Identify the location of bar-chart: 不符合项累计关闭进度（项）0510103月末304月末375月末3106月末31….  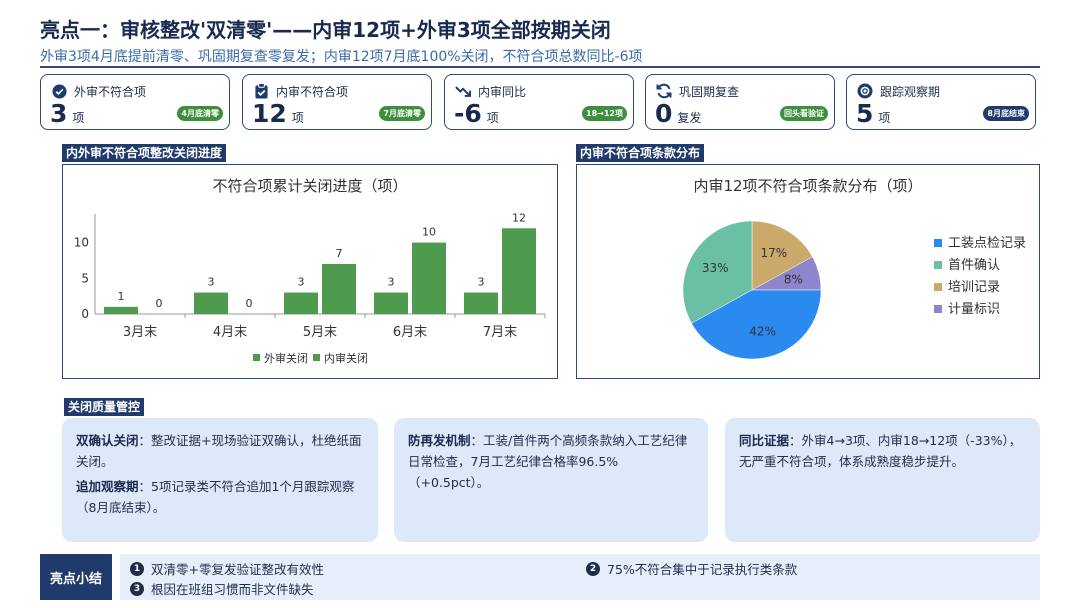
(310, 271).